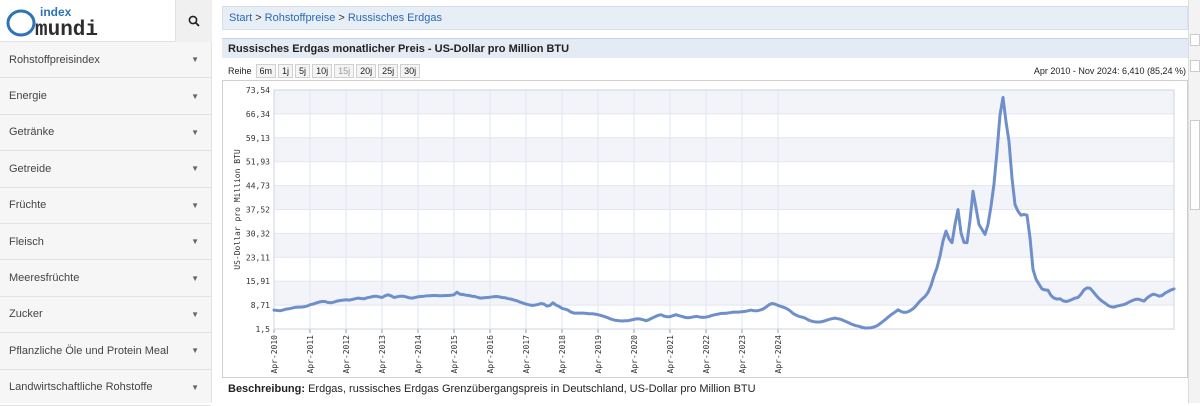 The height and width of the screenshot is (406, 1200). Describe the element at coordinates (260, 305) in the screenshot. I see `y-tick-label: 8,71` at that location.